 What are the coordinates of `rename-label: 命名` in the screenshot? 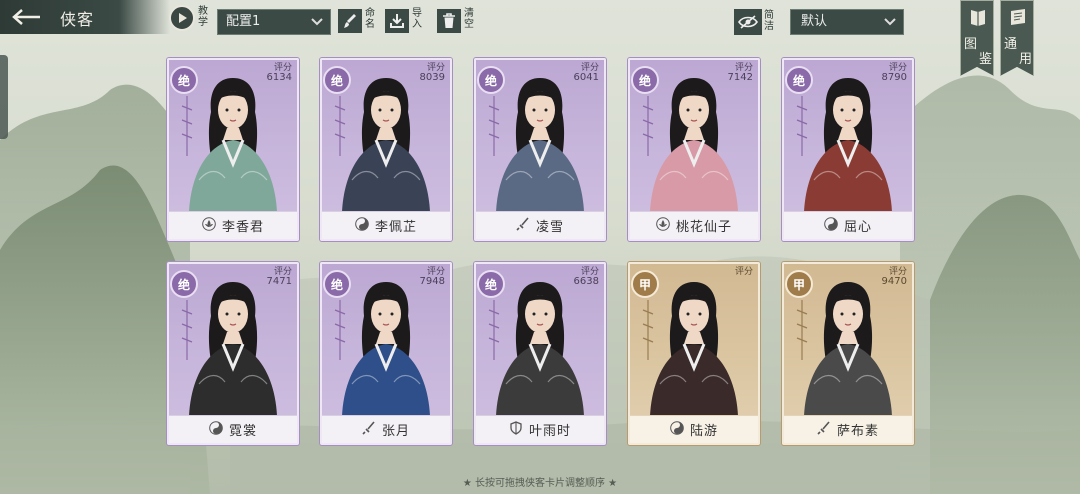 It's located at (370, 19).